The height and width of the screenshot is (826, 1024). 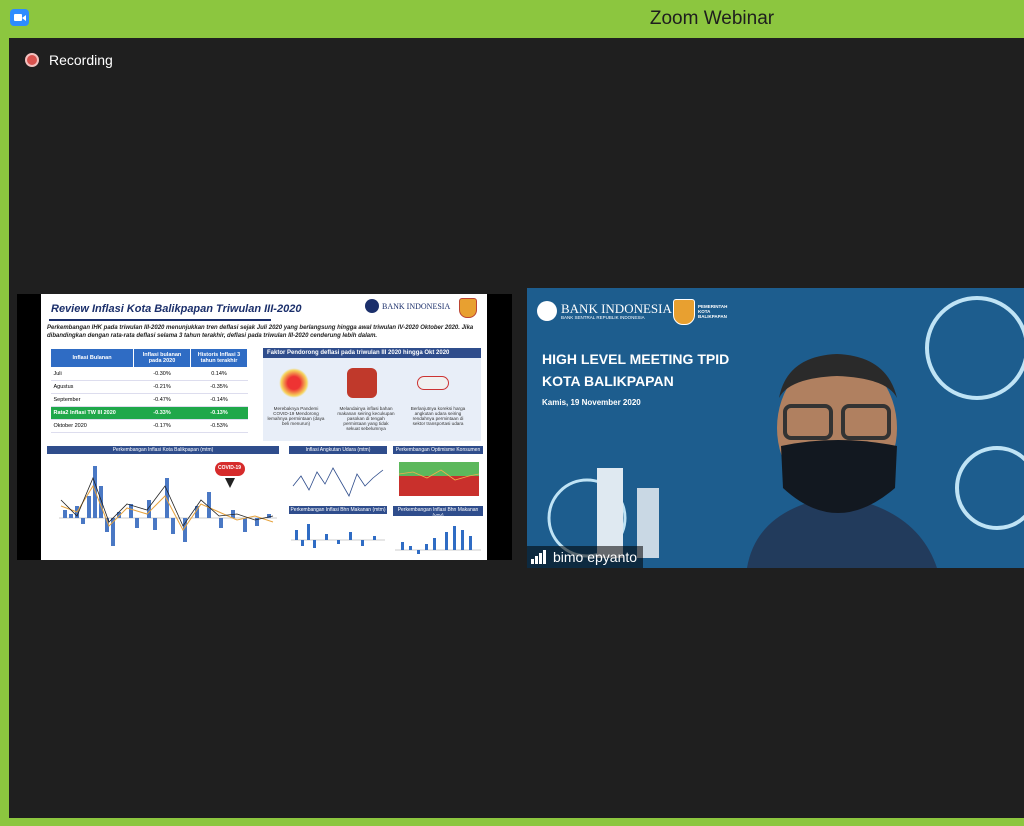 I want to click on table-cell: September, so click(x=92, y=400).